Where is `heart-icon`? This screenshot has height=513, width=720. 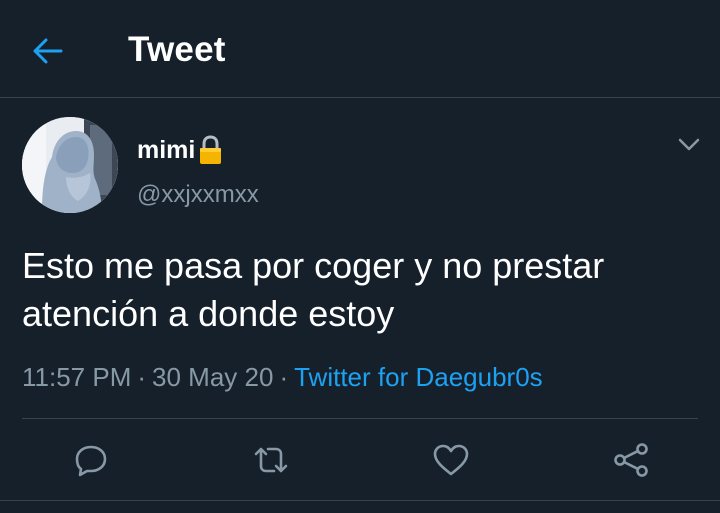
heart-icon is located at coordinates (451, 460).